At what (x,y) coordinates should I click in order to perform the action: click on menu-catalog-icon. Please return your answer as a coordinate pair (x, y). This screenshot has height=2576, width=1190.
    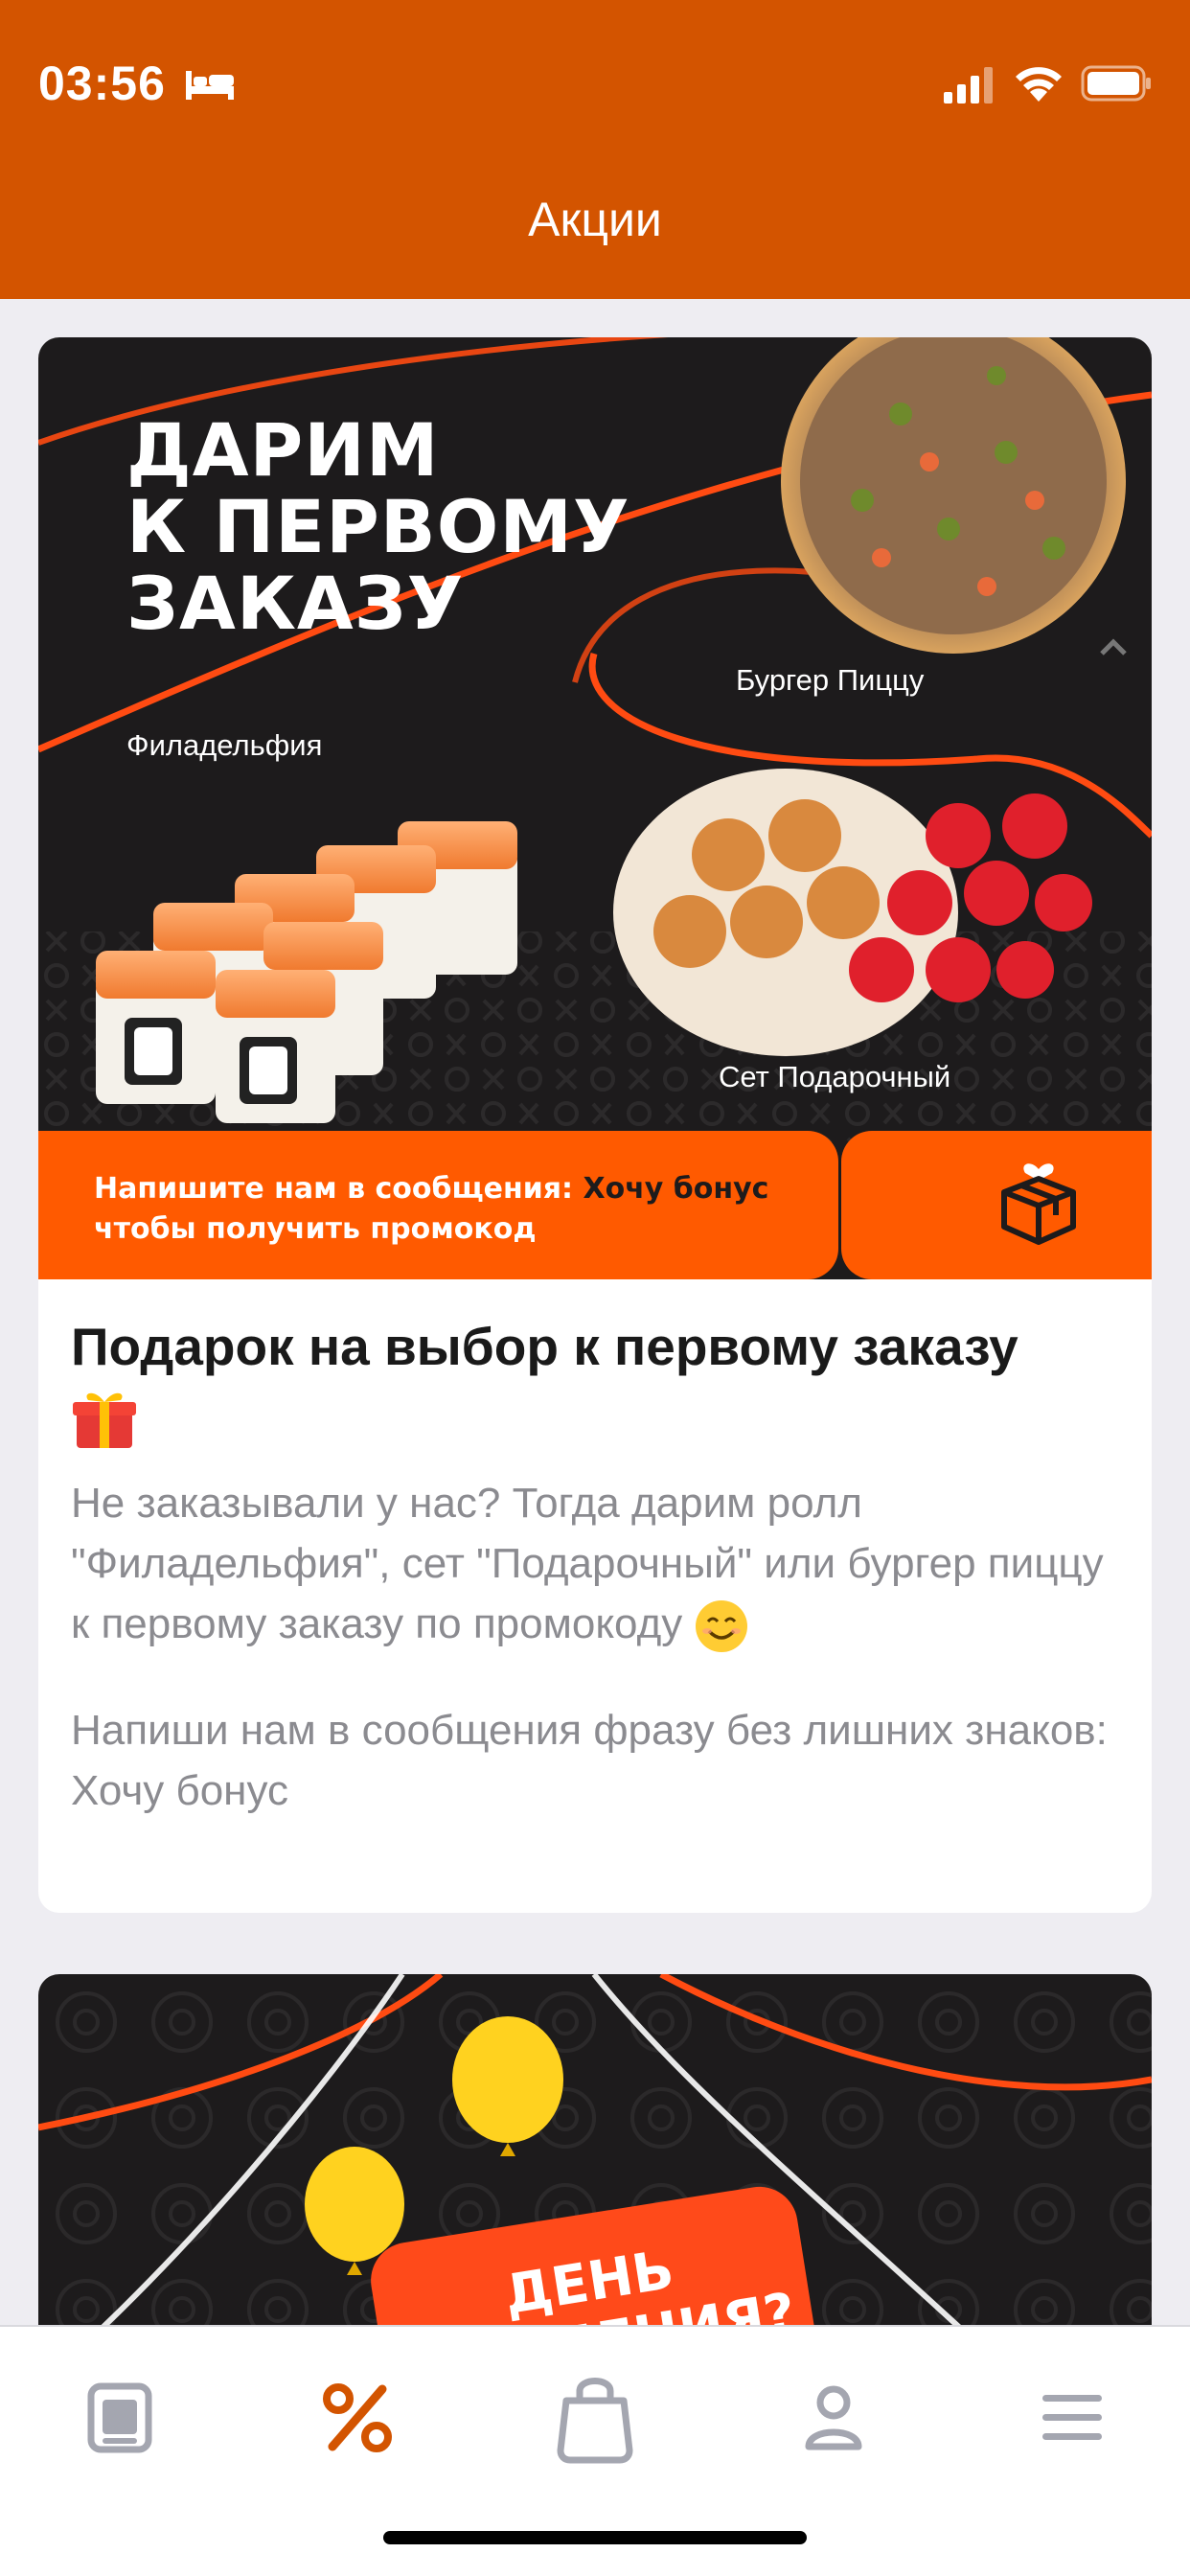
    Looking at the image, I should click on (120, 2417).